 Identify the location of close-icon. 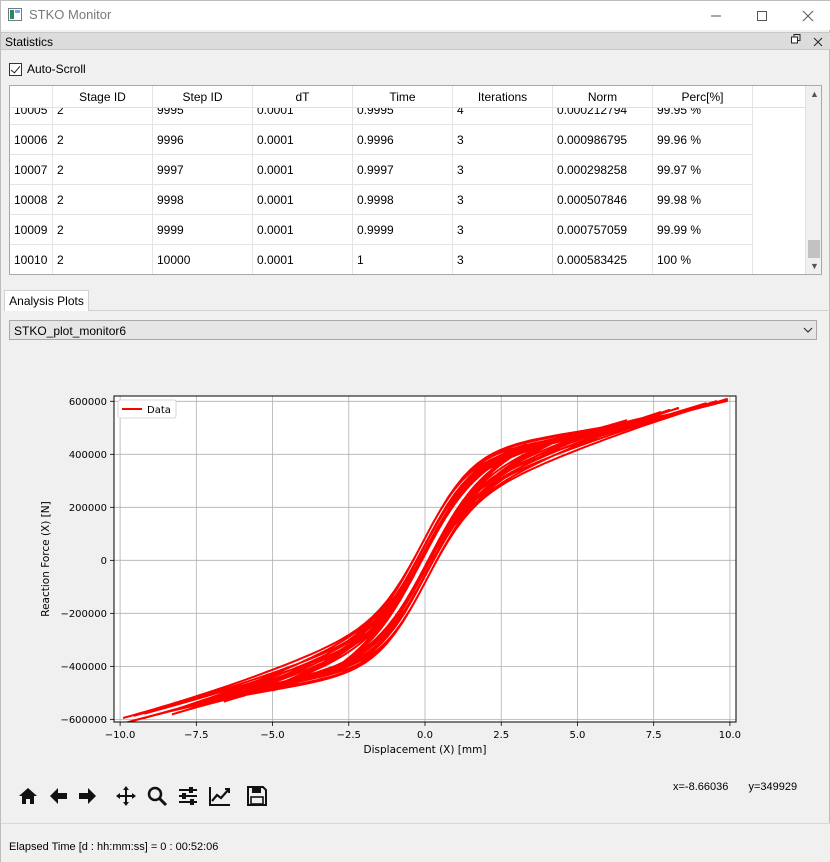
(808, 15).